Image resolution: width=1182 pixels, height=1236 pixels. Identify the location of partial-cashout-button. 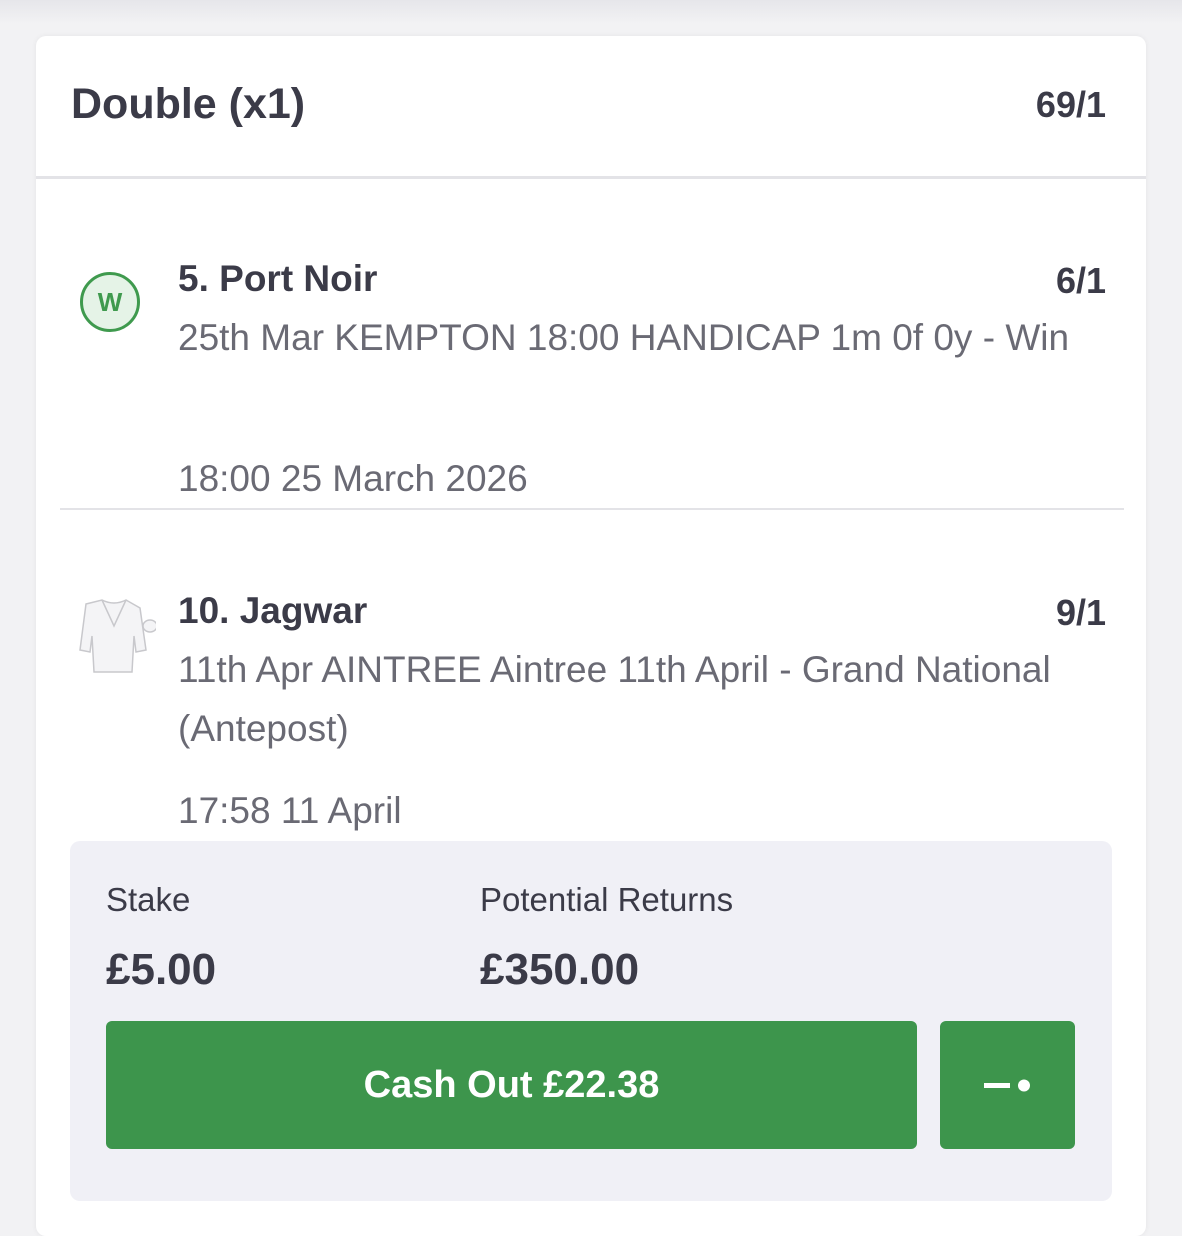
(1007, 1085).